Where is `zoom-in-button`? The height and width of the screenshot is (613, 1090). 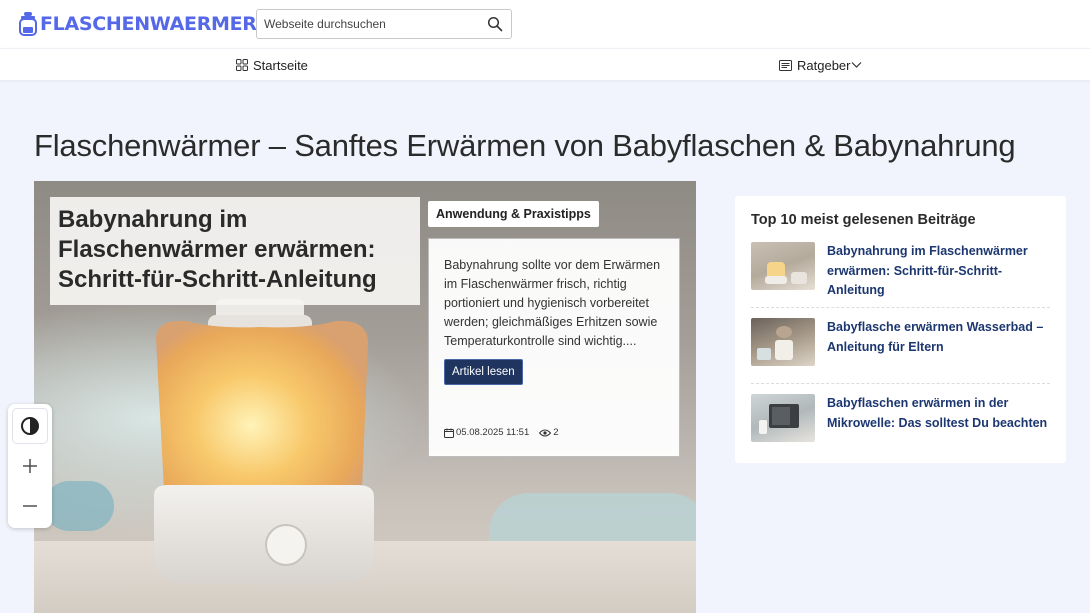
zoom-in-button is located at coordinates (30, 466).